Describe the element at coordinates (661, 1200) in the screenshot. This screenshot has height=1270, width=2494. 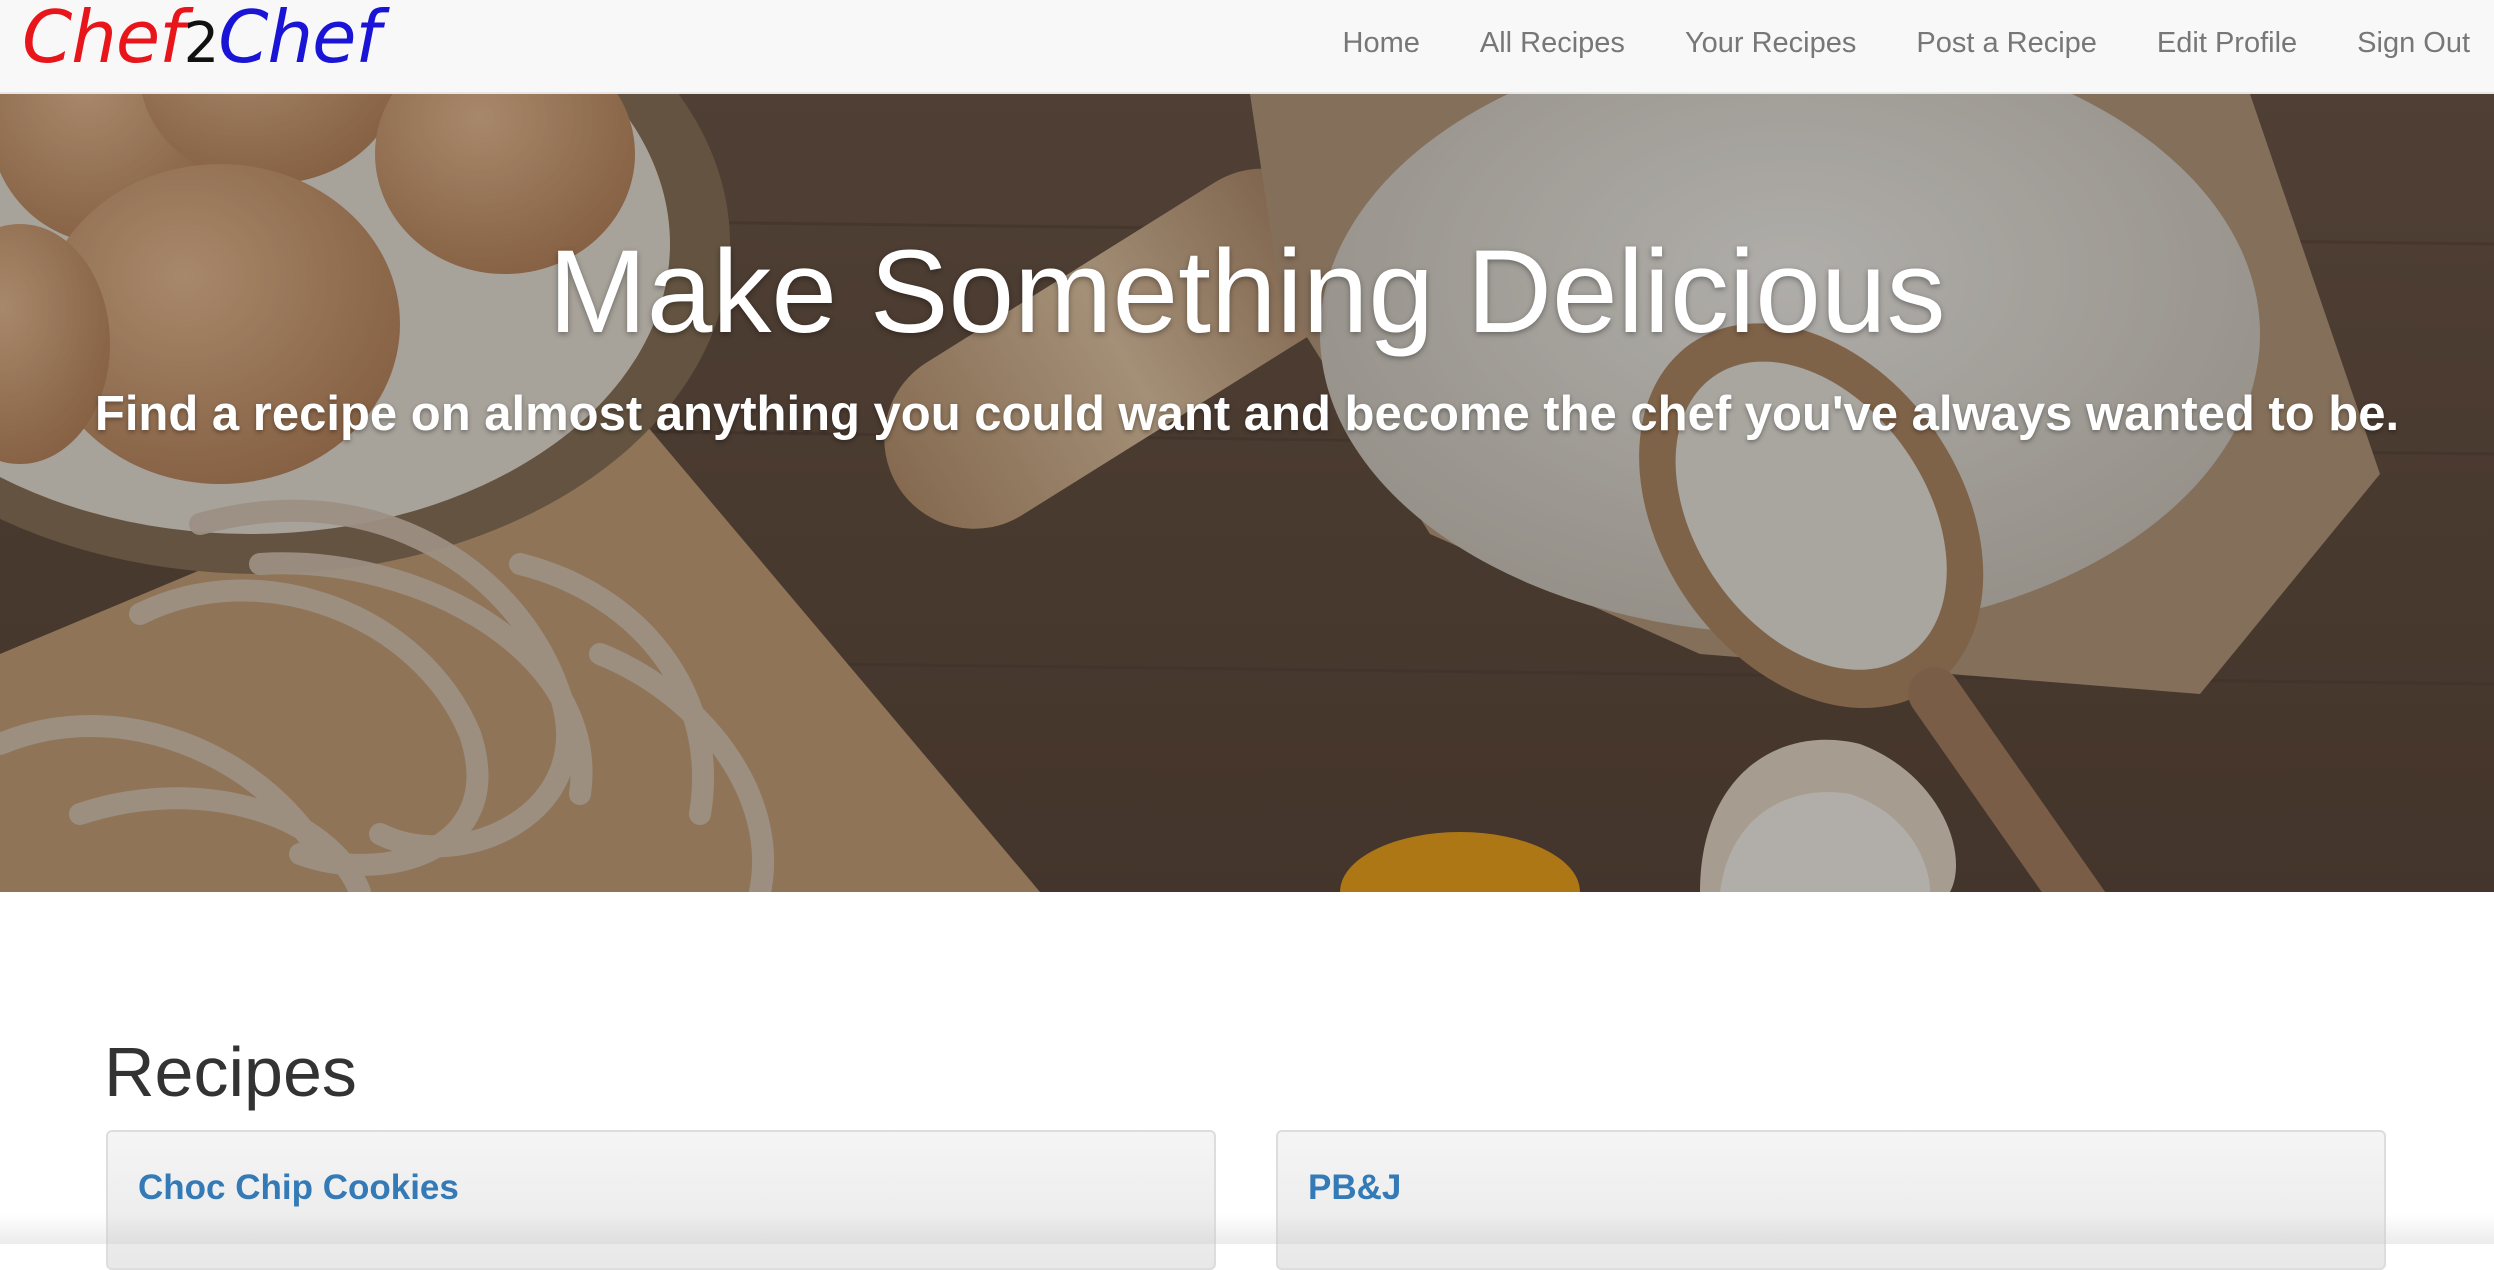
I see `recipe-card: Choc Chip Cookies` at that location.